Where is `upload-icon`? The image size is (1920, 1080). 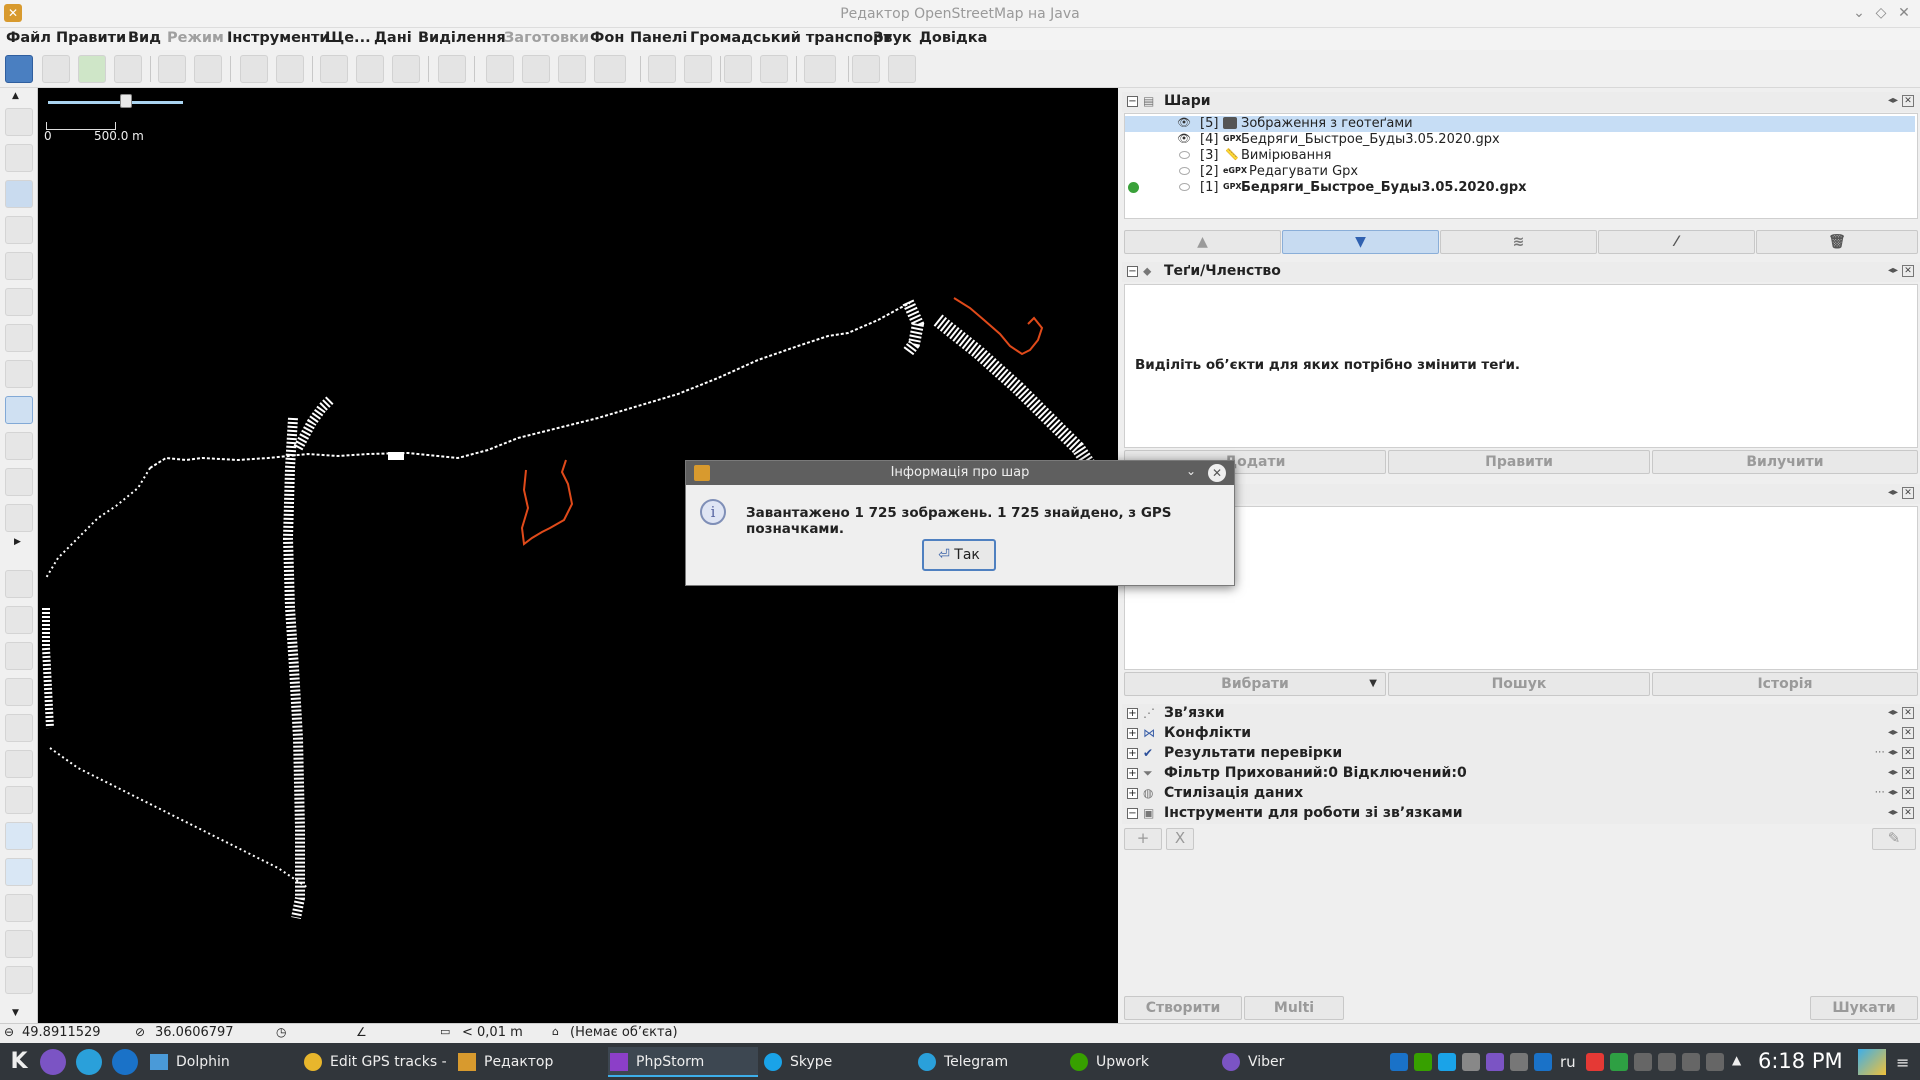
upload-icon is located at coordinates (128, 69).